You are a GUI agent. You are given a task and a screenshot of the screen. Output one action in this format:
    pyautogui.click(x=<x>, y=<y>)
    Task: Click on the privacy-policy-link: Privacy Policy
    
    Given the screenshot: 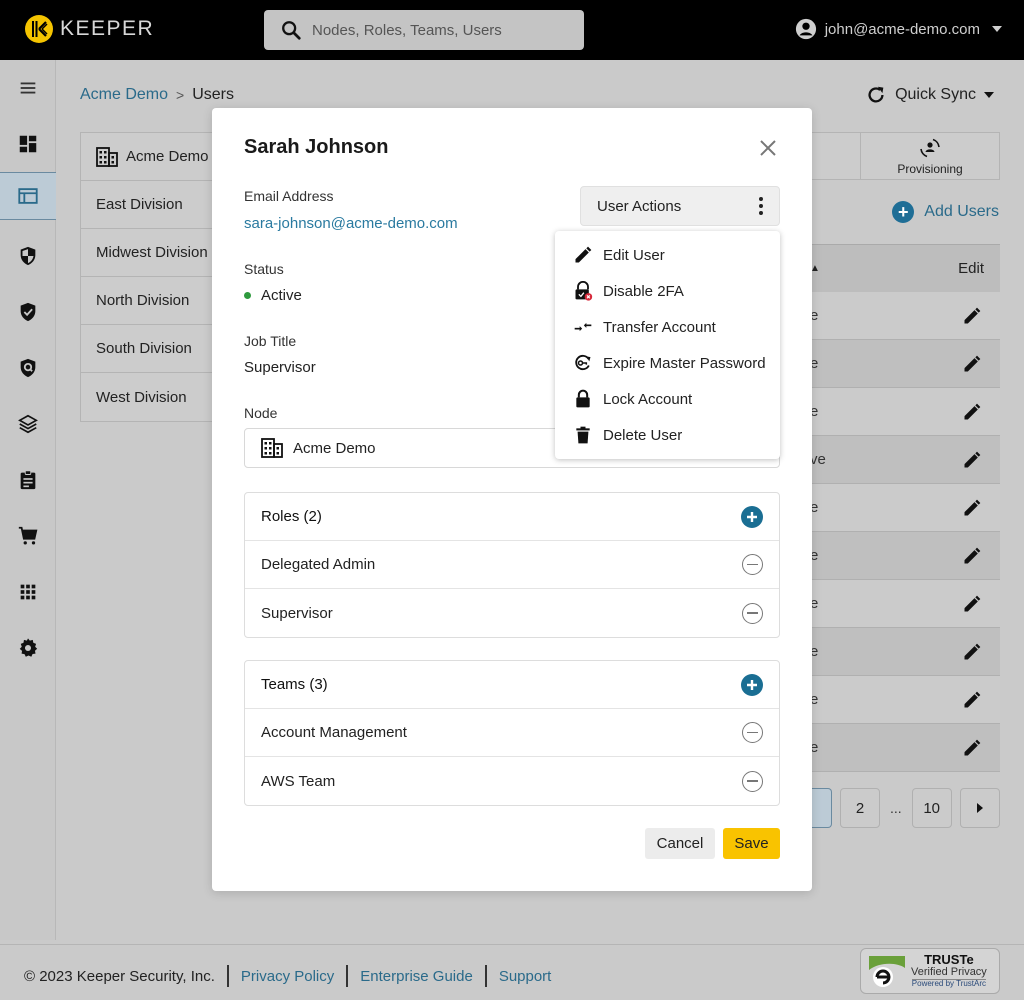 What is the action you would take?
    pyautogui.click(x=287, y=976)
    